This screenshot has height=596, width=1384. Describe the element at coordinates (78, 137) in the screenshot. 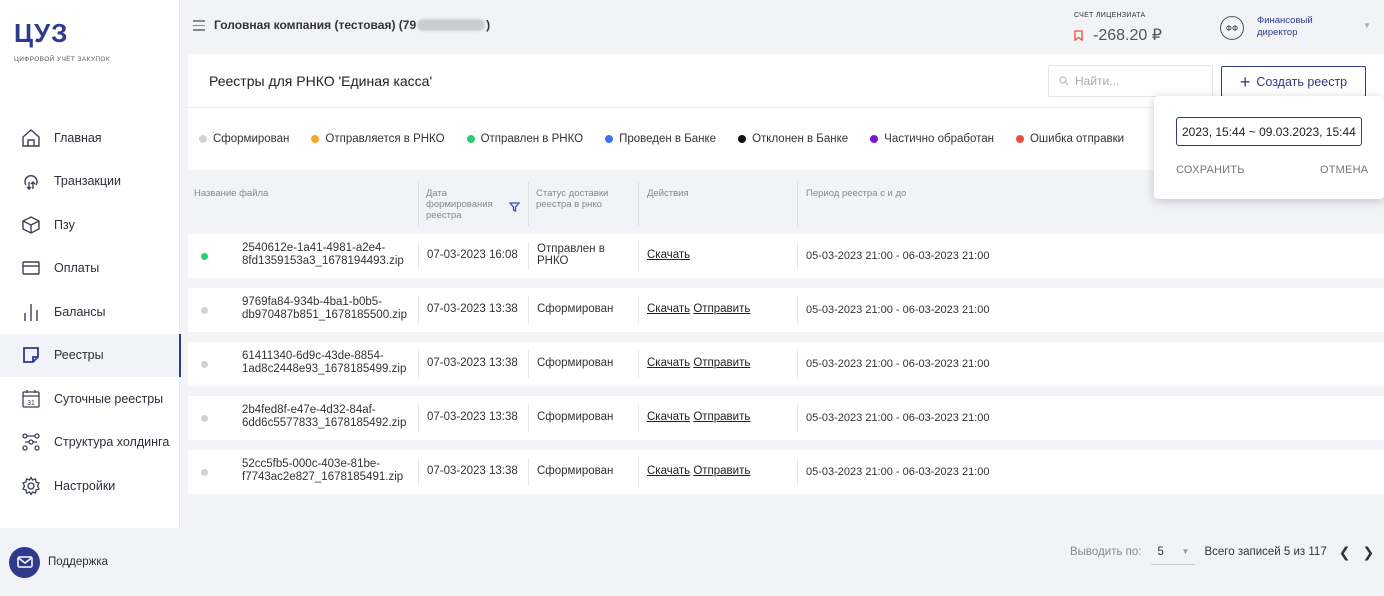

I see `sidebar-item-label: Главная` at that location.